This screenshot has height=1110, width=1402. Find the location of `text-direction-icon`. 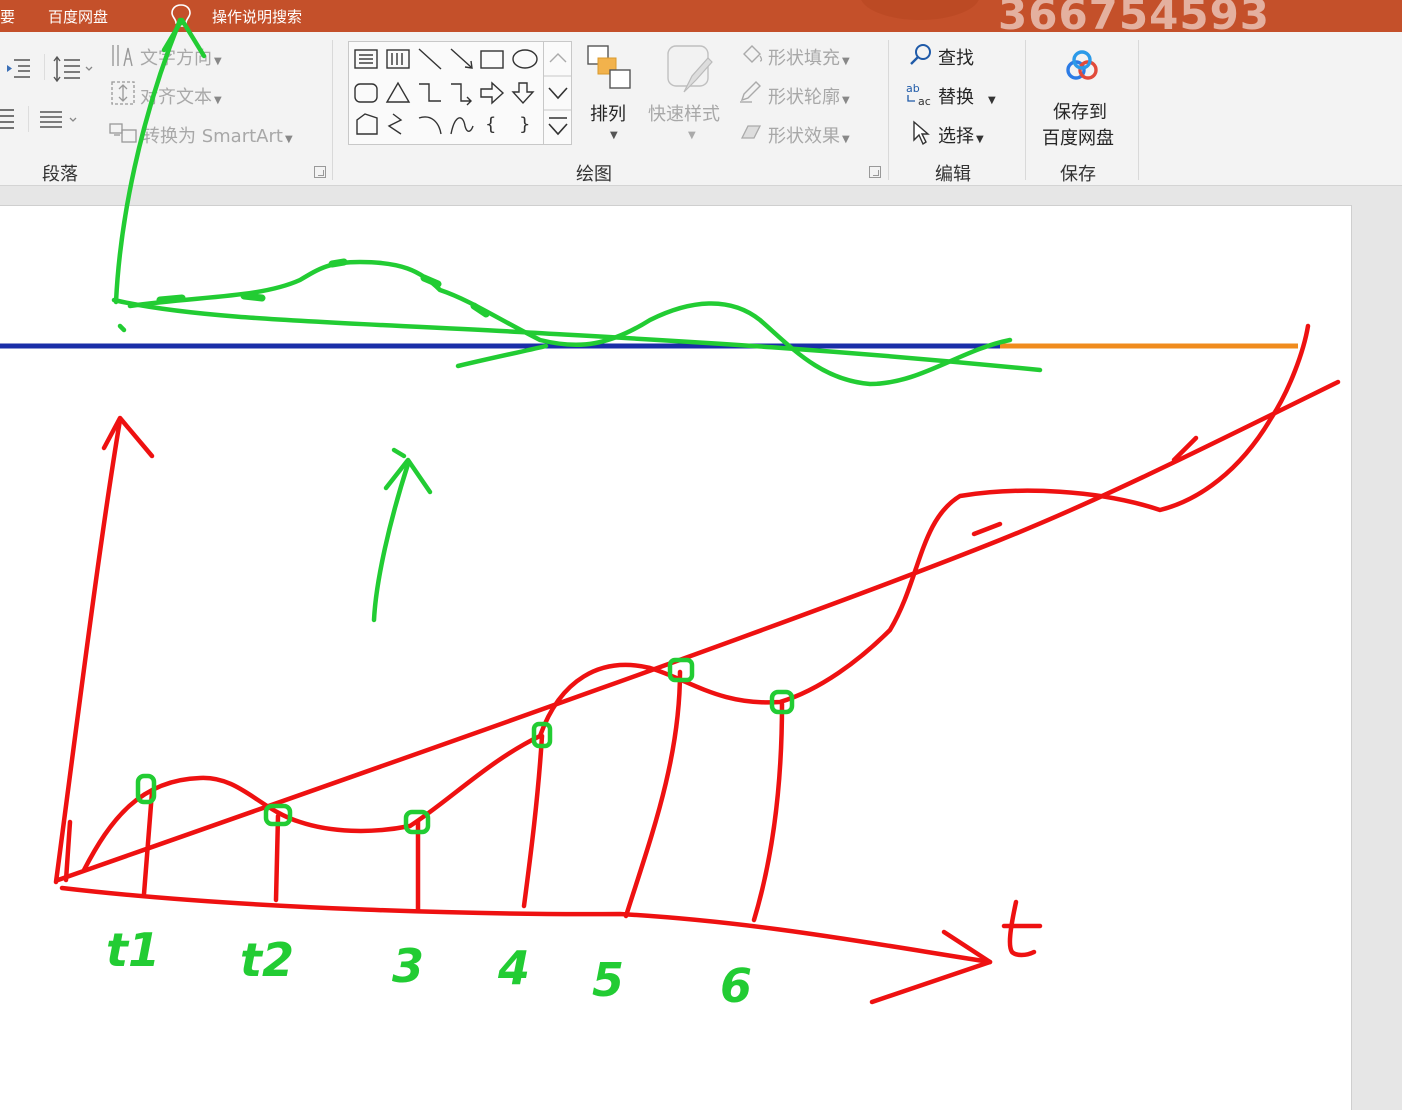

text-direction-icon is located at coordinates (124, 56).